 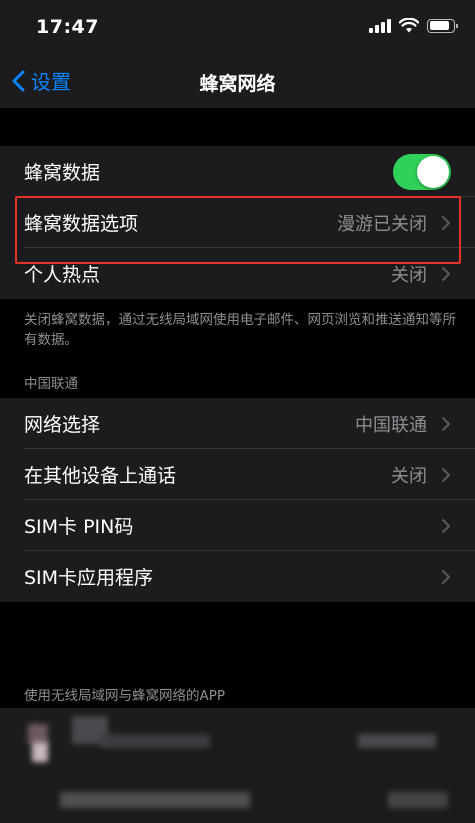 I want to click on toggle-knob, so click(x=433, y=171).